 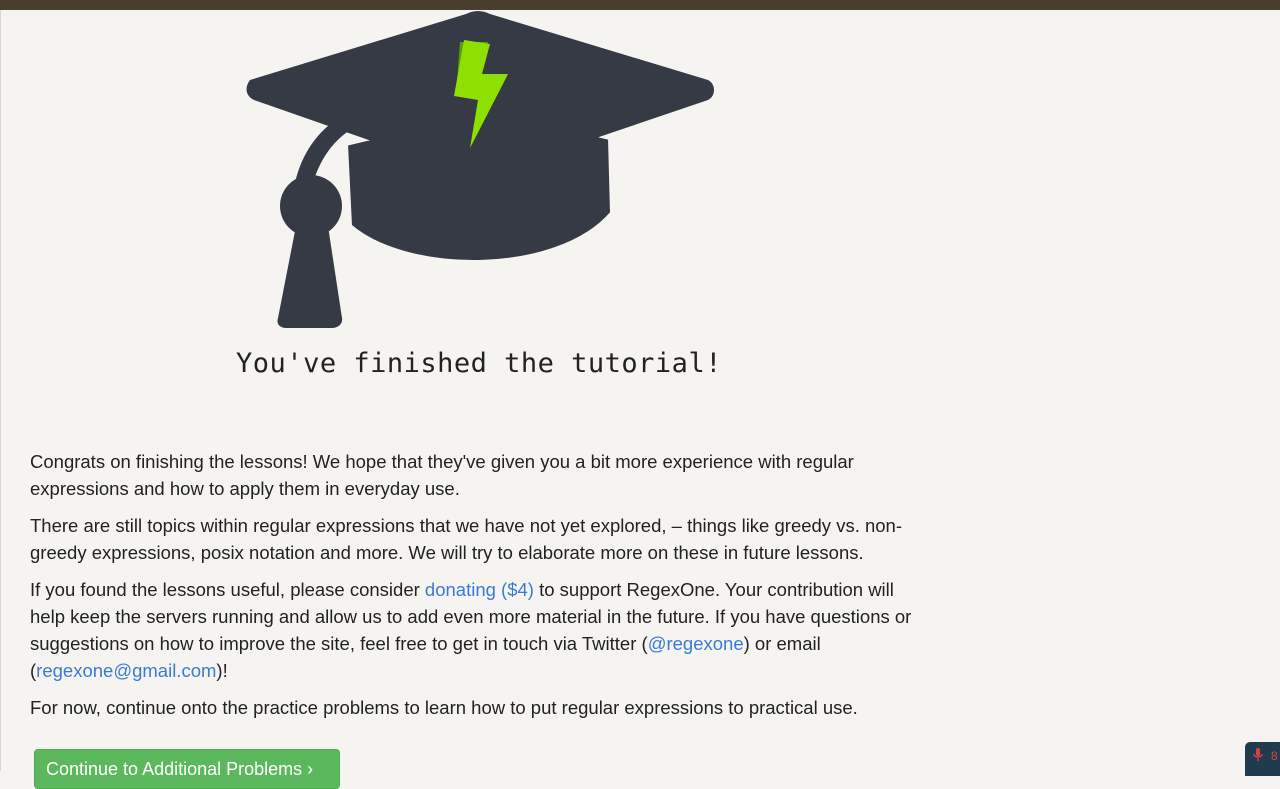 What do you see at coordinates (187, 769) in the screenshot?
I see `continue-button: Continue to Additional Problems ›` at bounding box center [187, 769].